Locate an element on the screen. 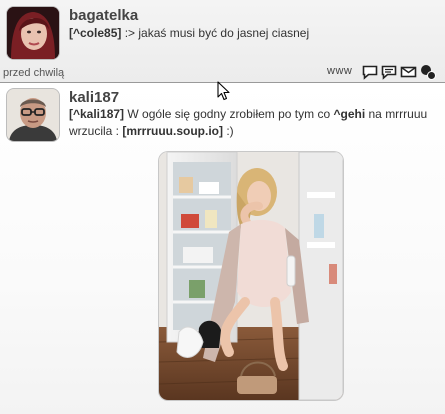 The height and width of the screenshot is (414, 445). mouse-cursor-icon is located at coordinates (223, 91).